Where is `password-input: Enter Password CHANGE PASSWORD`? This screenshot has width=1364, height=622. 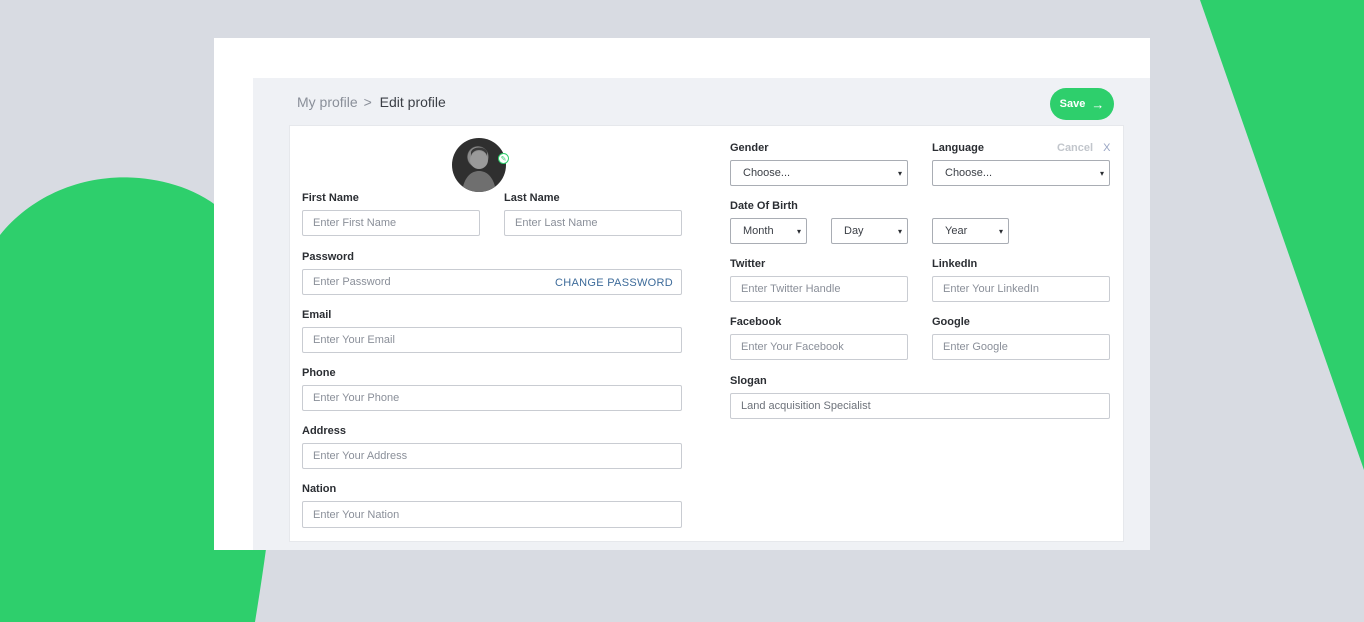 password-input: Enter Password CHANGE PASSWORD is located at coordinates (492, 282).